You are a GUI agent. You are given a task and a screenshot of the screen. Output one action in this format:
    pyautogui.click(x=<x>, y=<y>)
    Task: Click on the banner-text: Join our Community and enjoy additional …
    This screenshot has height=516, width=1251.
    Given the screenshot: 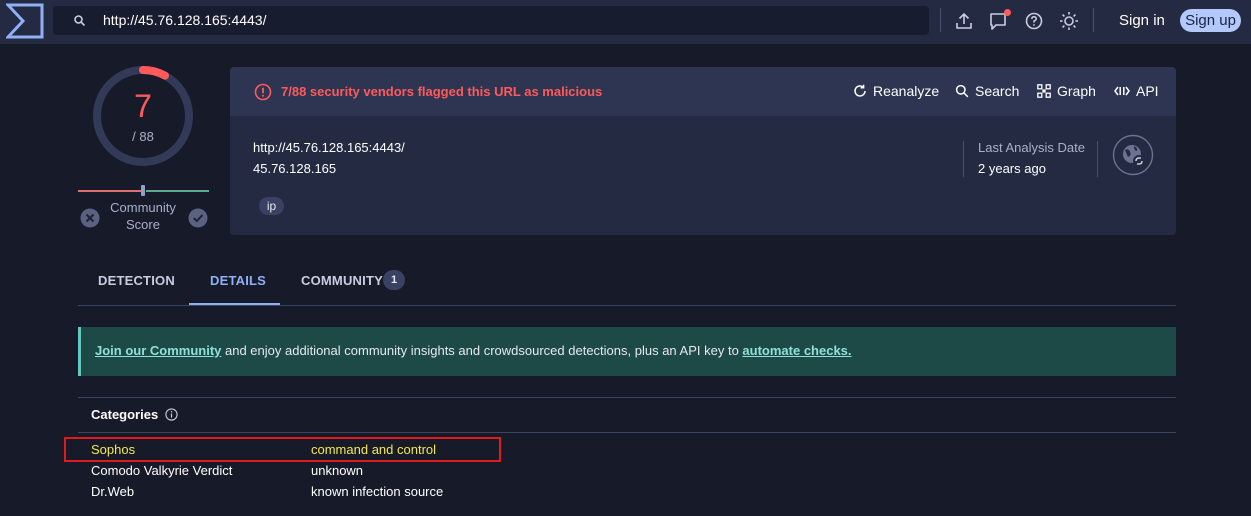 What is the action you would take?
    pyautogui.click(x=473, y=350)
    